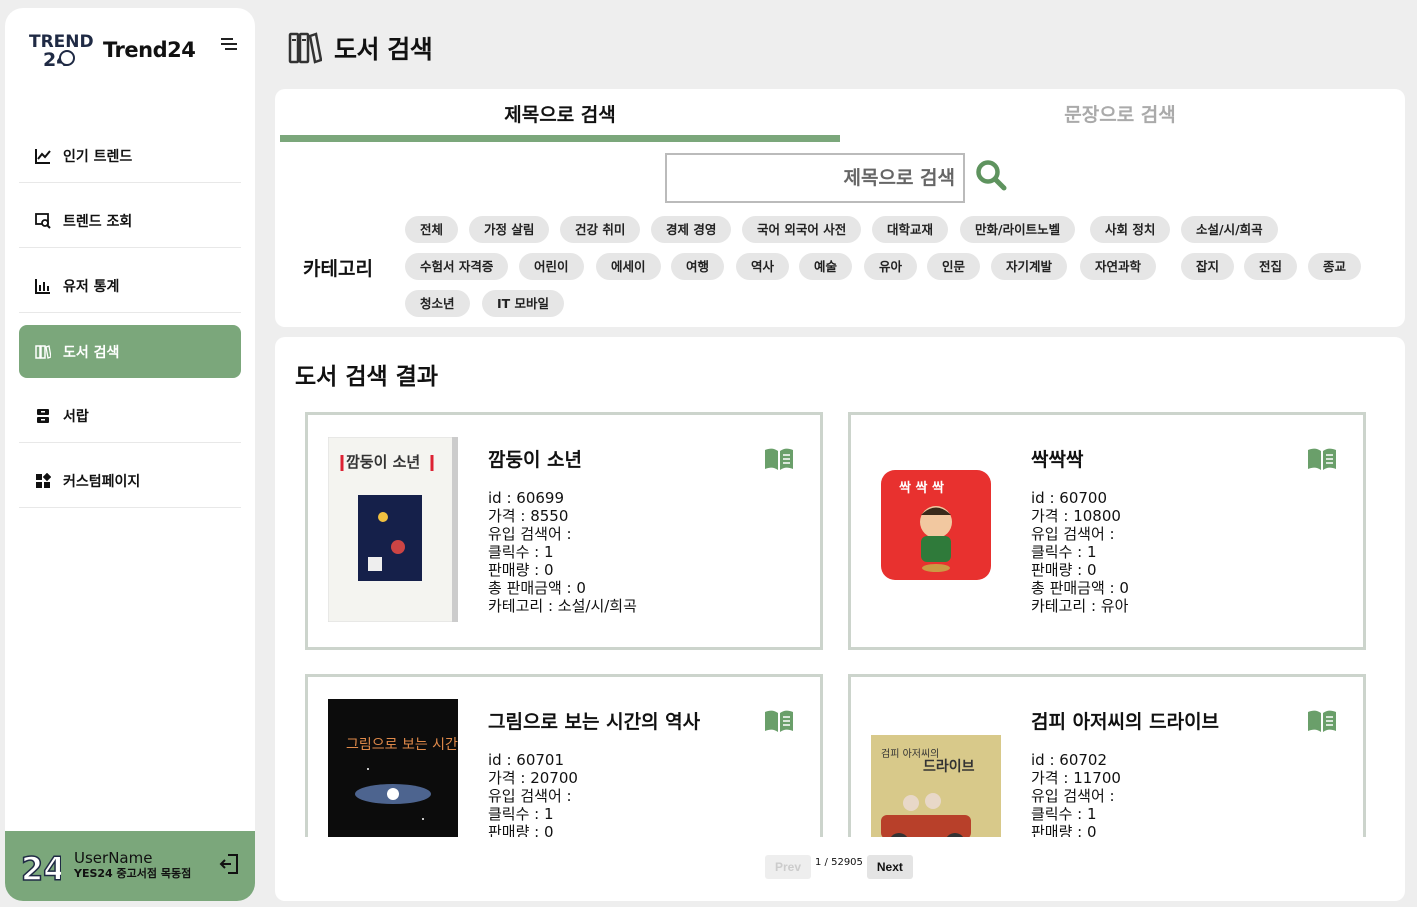 Image resolution: width=1417 pixels, height=907 pixels. I want to click on category-chip: 가정 살림, so click(509, 229).